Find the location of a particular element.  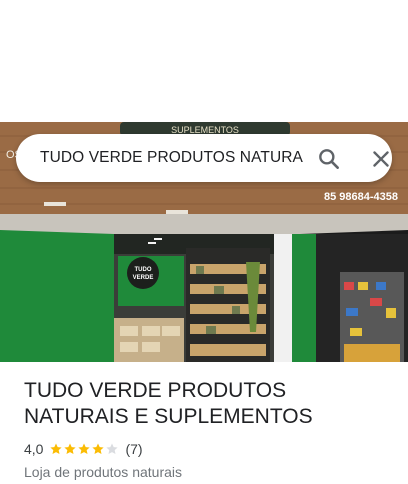

search-input: TUDO VERDE PRODUTOS NATURAIS is located at coordinates (172, 158).